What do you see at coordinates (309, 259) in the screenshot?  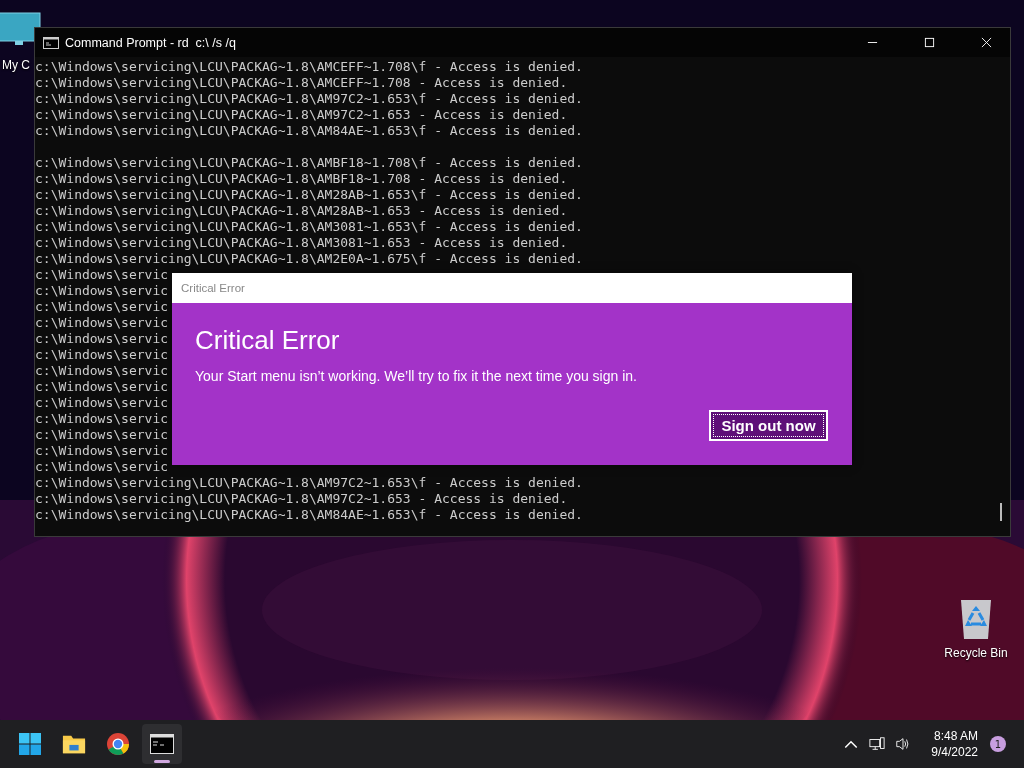 I see `console-line: c:\Windows\servicing\LCU\PACKAG~1.8\AM2E0A~1.675\f - Access is denied.` at bounding box center [309, 259].